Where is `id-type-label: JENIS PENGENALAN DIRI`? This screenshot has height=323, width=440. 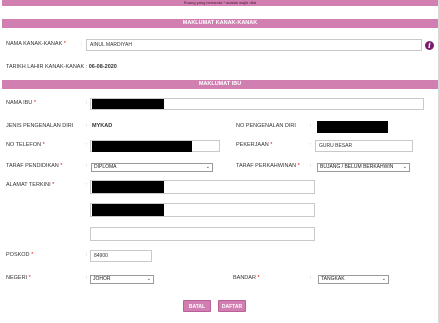 id-type-label: JENIS PENGENALAN DIRI is located at coordinates (40, 126).